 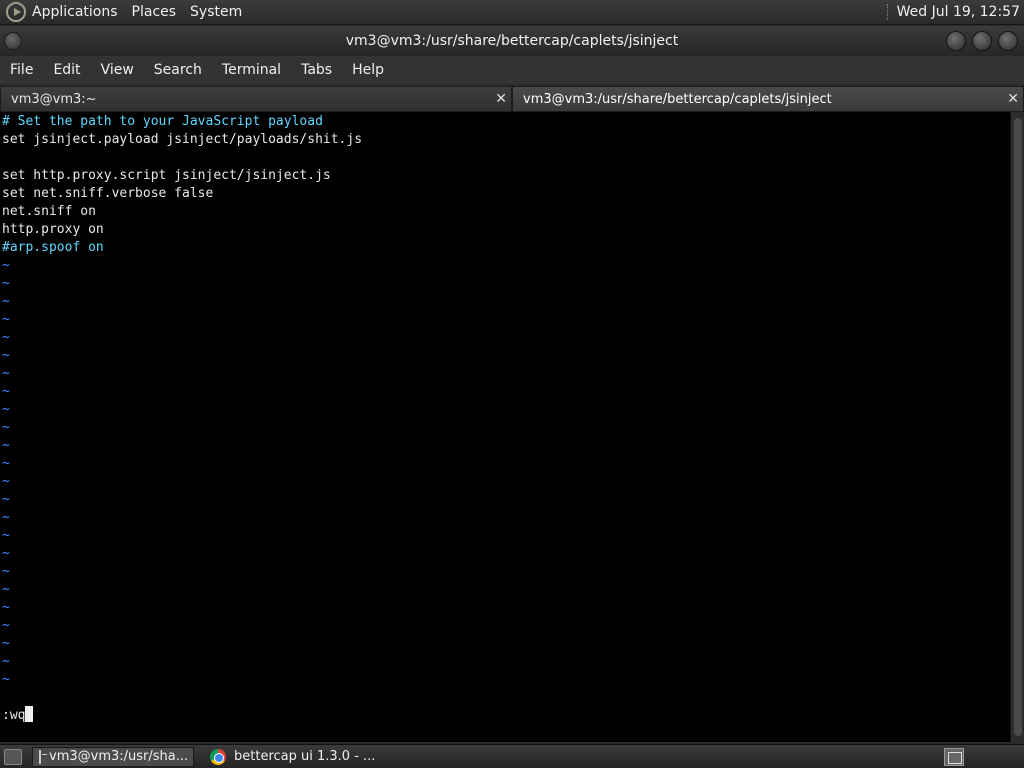 What do you see at coordinates (178, 70) in the screenshot?
I see `menu-search: Search` at bounding box center [178, 70].